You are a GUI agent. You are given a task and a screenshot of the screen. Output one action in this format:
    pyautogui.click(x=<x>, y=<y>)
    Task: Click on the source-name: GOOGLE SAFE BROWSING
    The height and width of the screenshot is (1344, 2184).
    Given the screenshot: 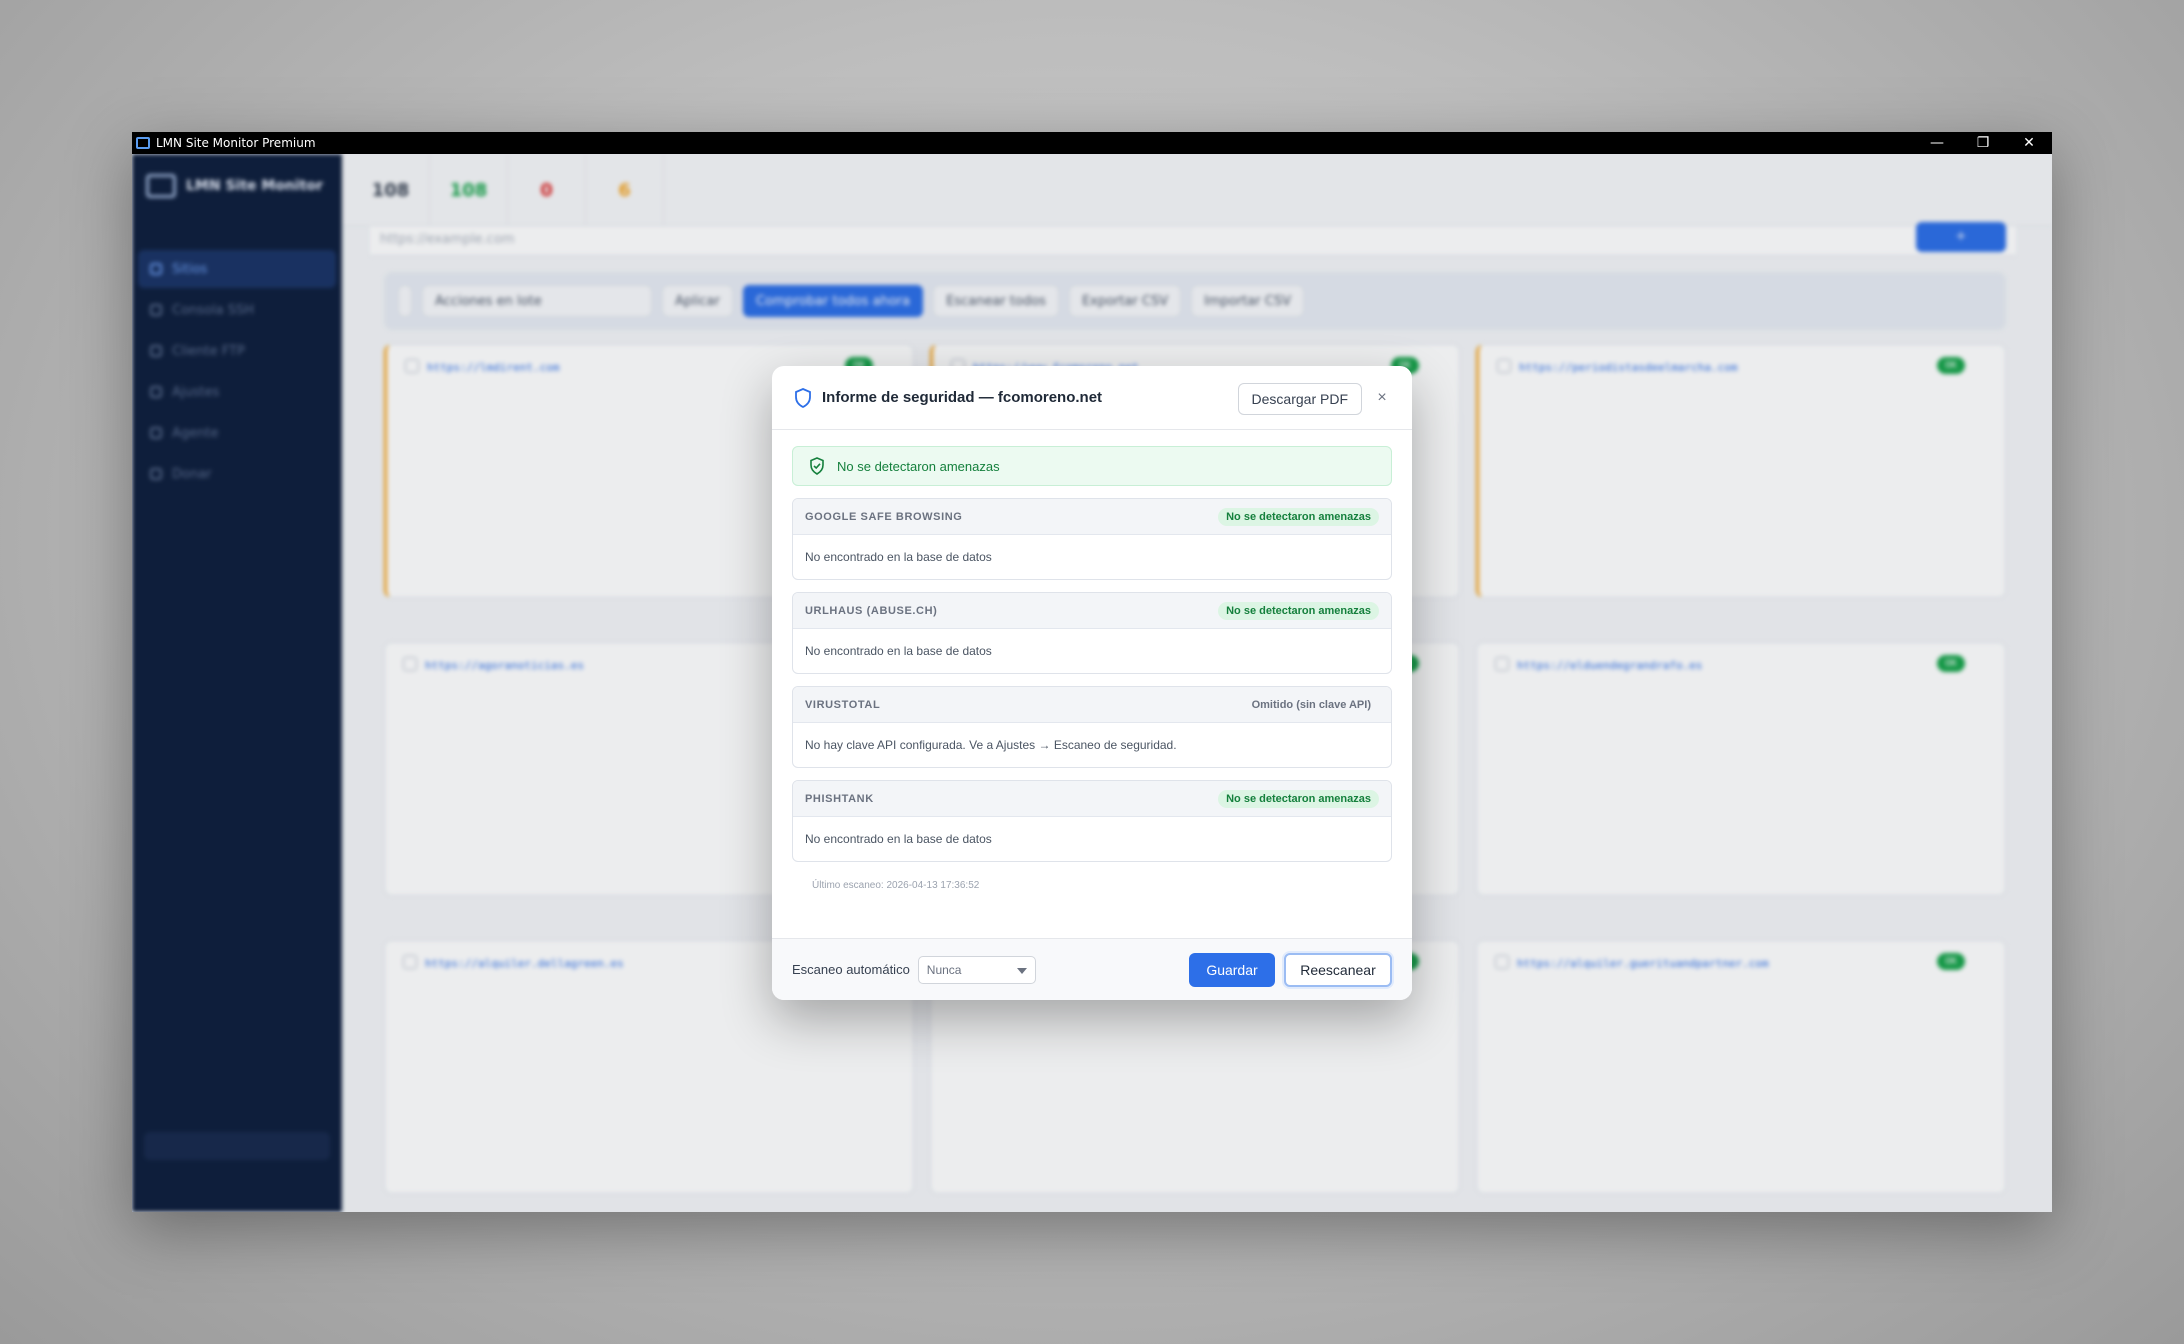 What is the action you would take?
    pyautogui.click(x=884, y=516)
    